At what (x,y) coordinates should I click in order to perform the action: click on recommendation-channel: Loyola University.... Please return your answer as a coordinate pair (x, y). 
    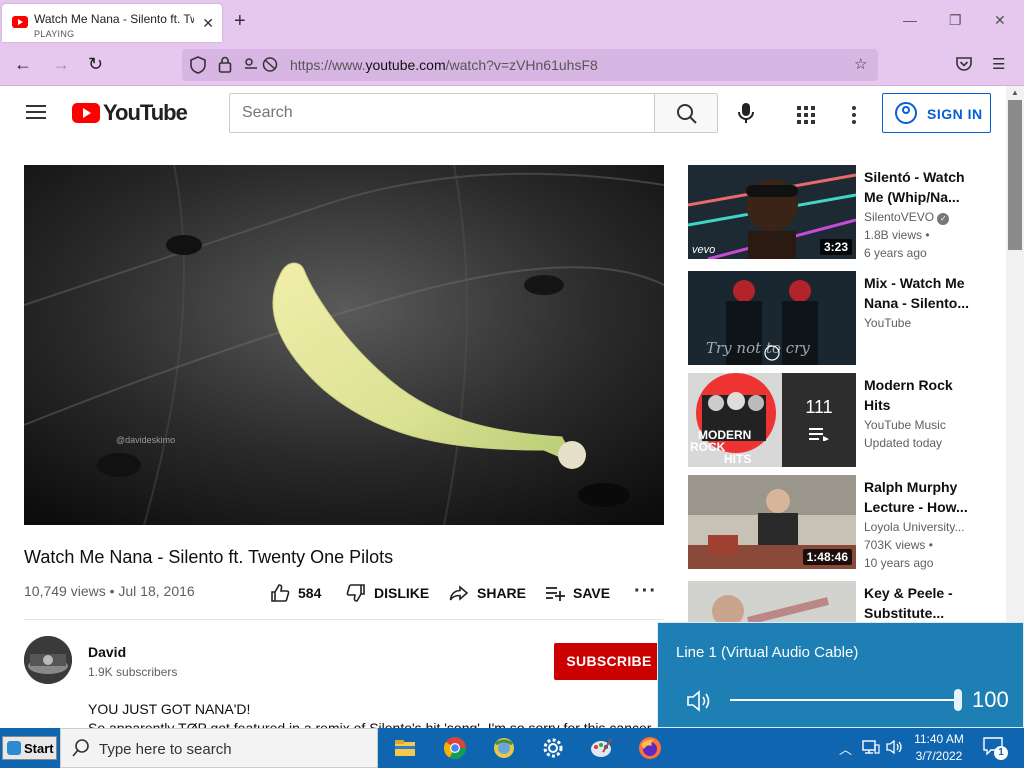
    Looking at the image, I should click on (919, 527).